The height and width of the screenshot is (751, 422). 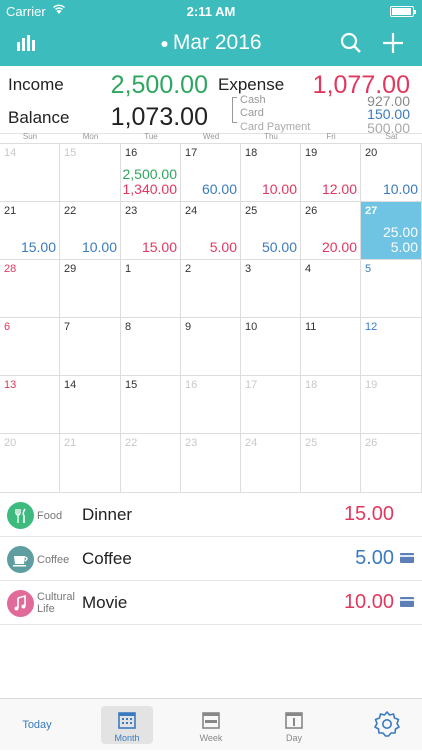 I want to click on calendar-day-cell: 26 20.00, so click(x=331, y=231).